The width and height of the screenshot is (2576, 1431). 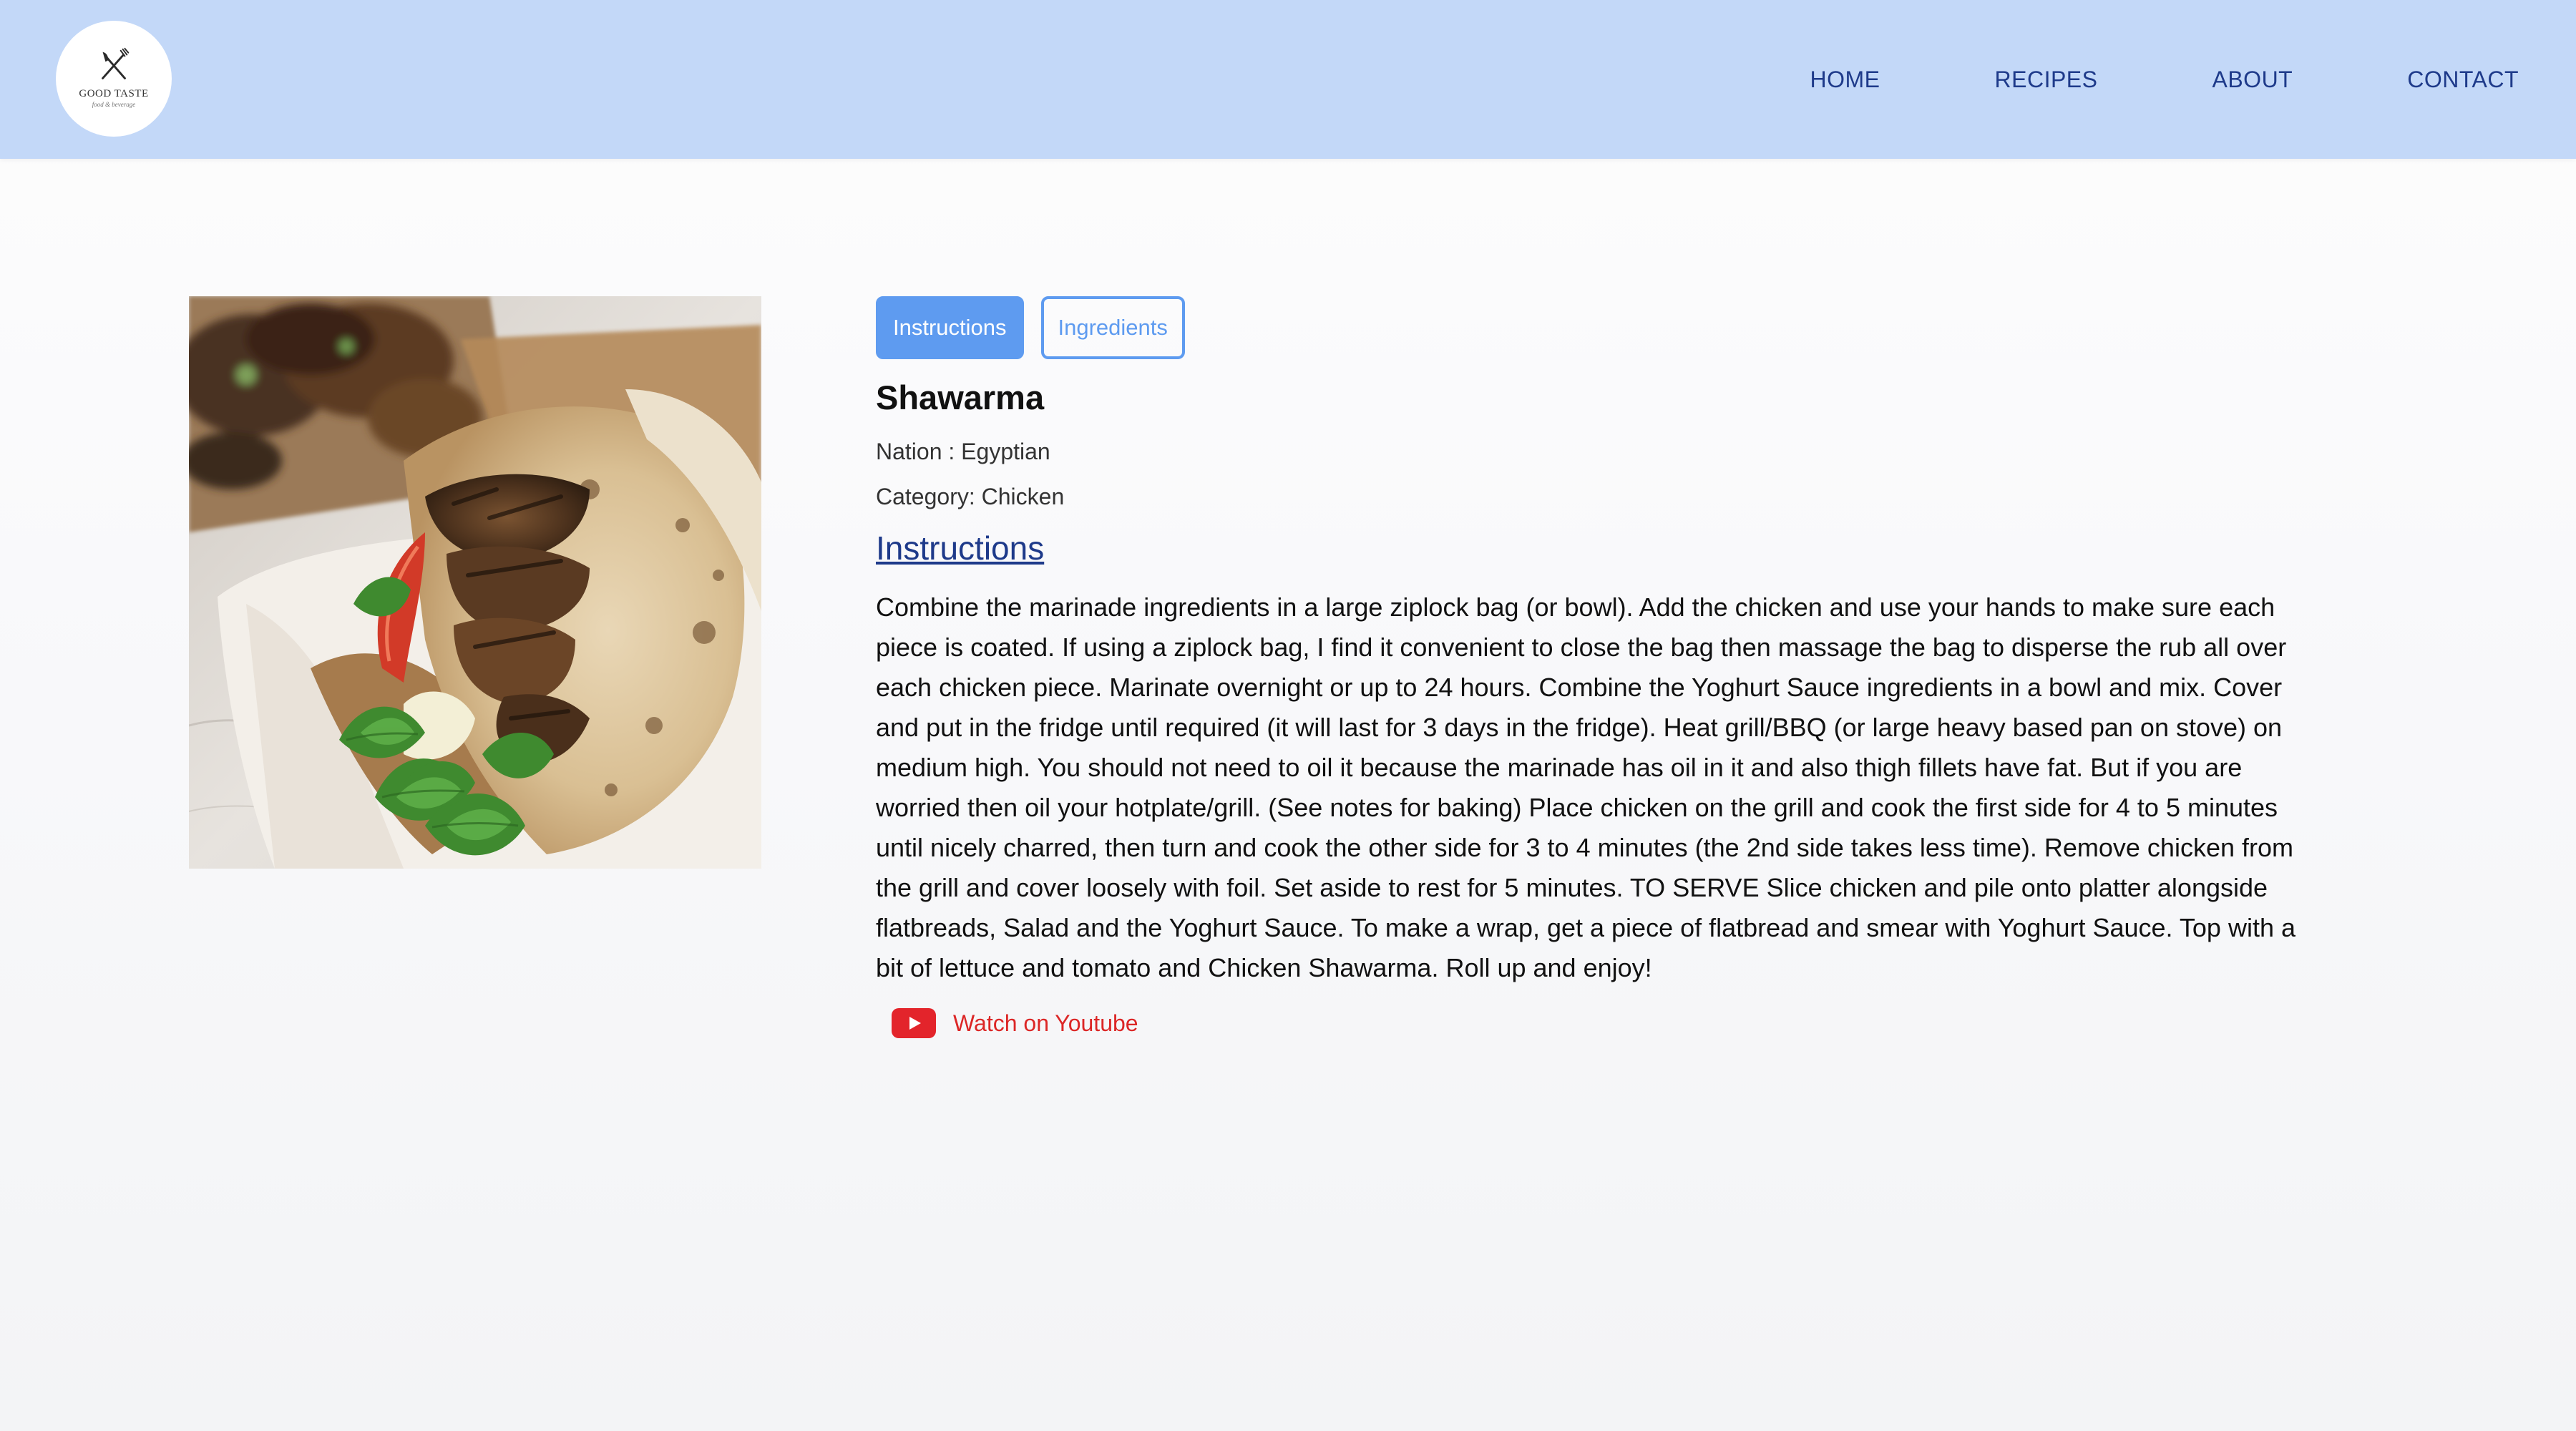 What do you see at coordinates (2463, 80) in the screenshot?
I see `nav-contact: CONTACT` at bounding box center [2463, 80].